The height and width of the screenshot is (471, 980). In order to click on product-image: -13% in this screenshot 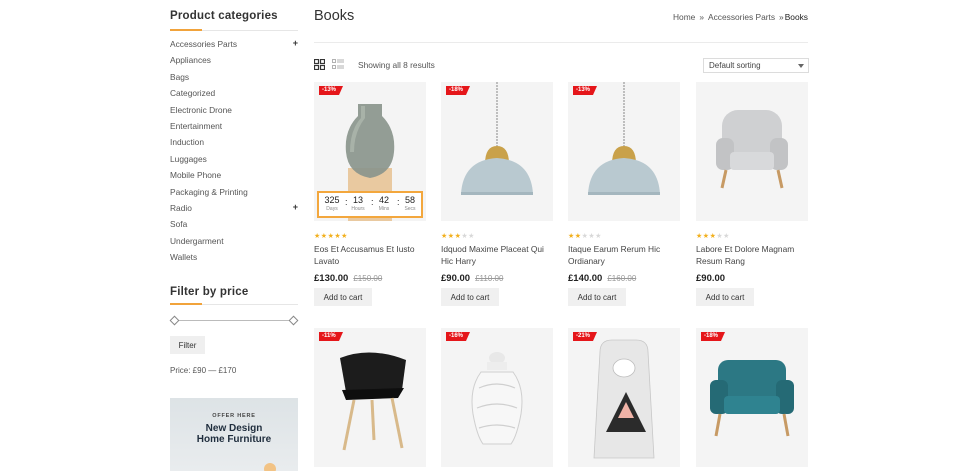, I will do `click(624, 151)`.